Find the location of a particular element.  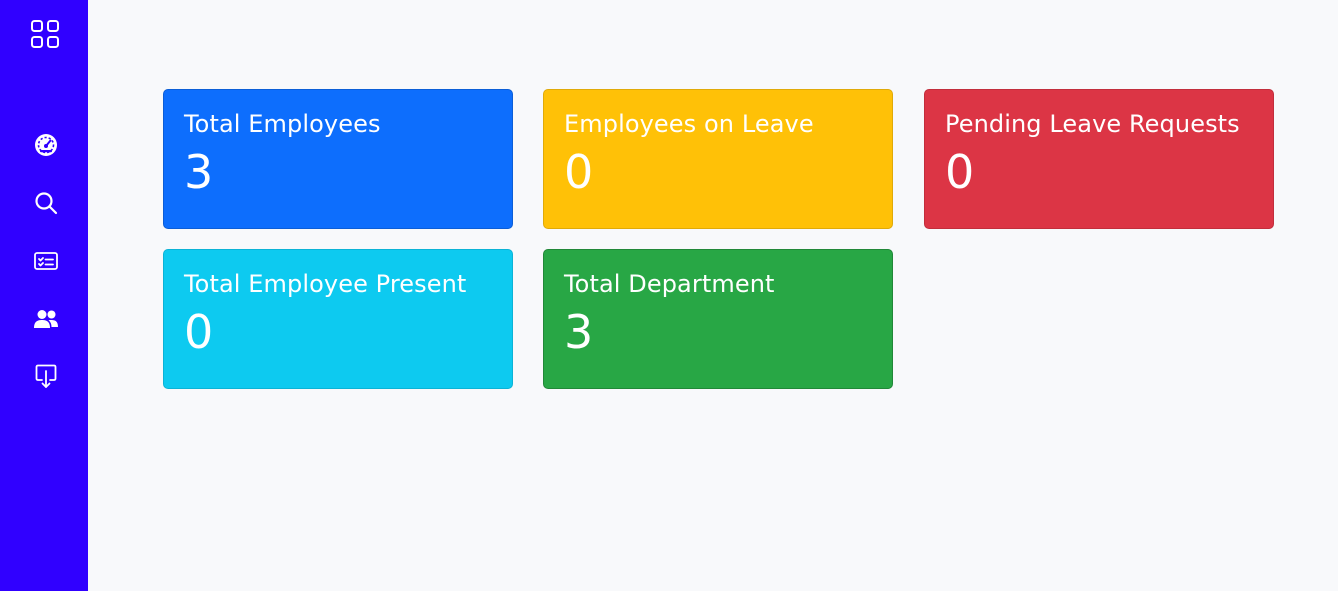

download-icon is located at coordinates (46, 377).